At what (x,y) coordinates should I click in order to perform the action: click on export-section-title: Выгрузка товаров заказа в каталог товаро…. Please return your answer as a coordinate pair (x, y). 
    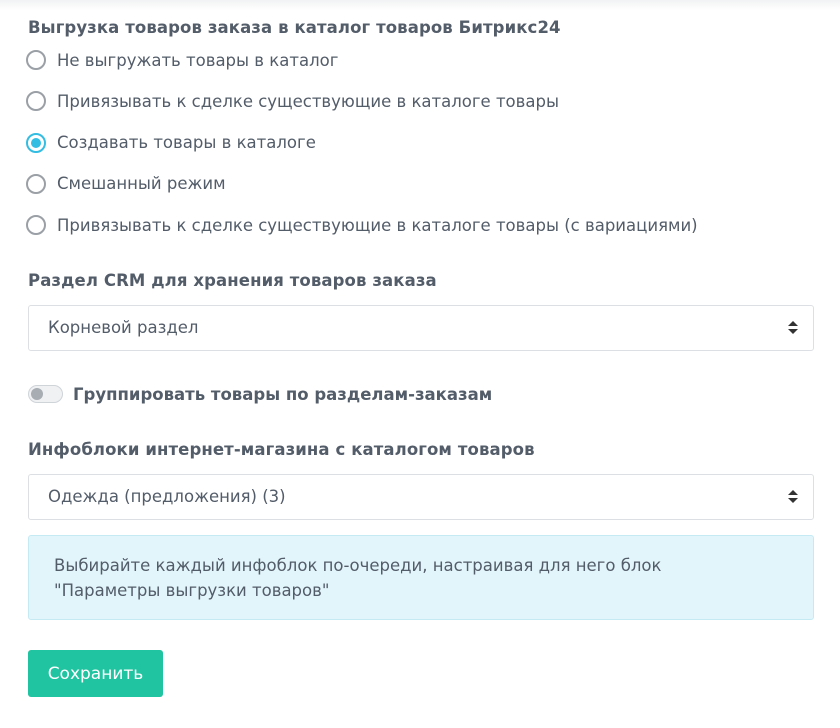
    Looking at the image, I should click on (294, 27).